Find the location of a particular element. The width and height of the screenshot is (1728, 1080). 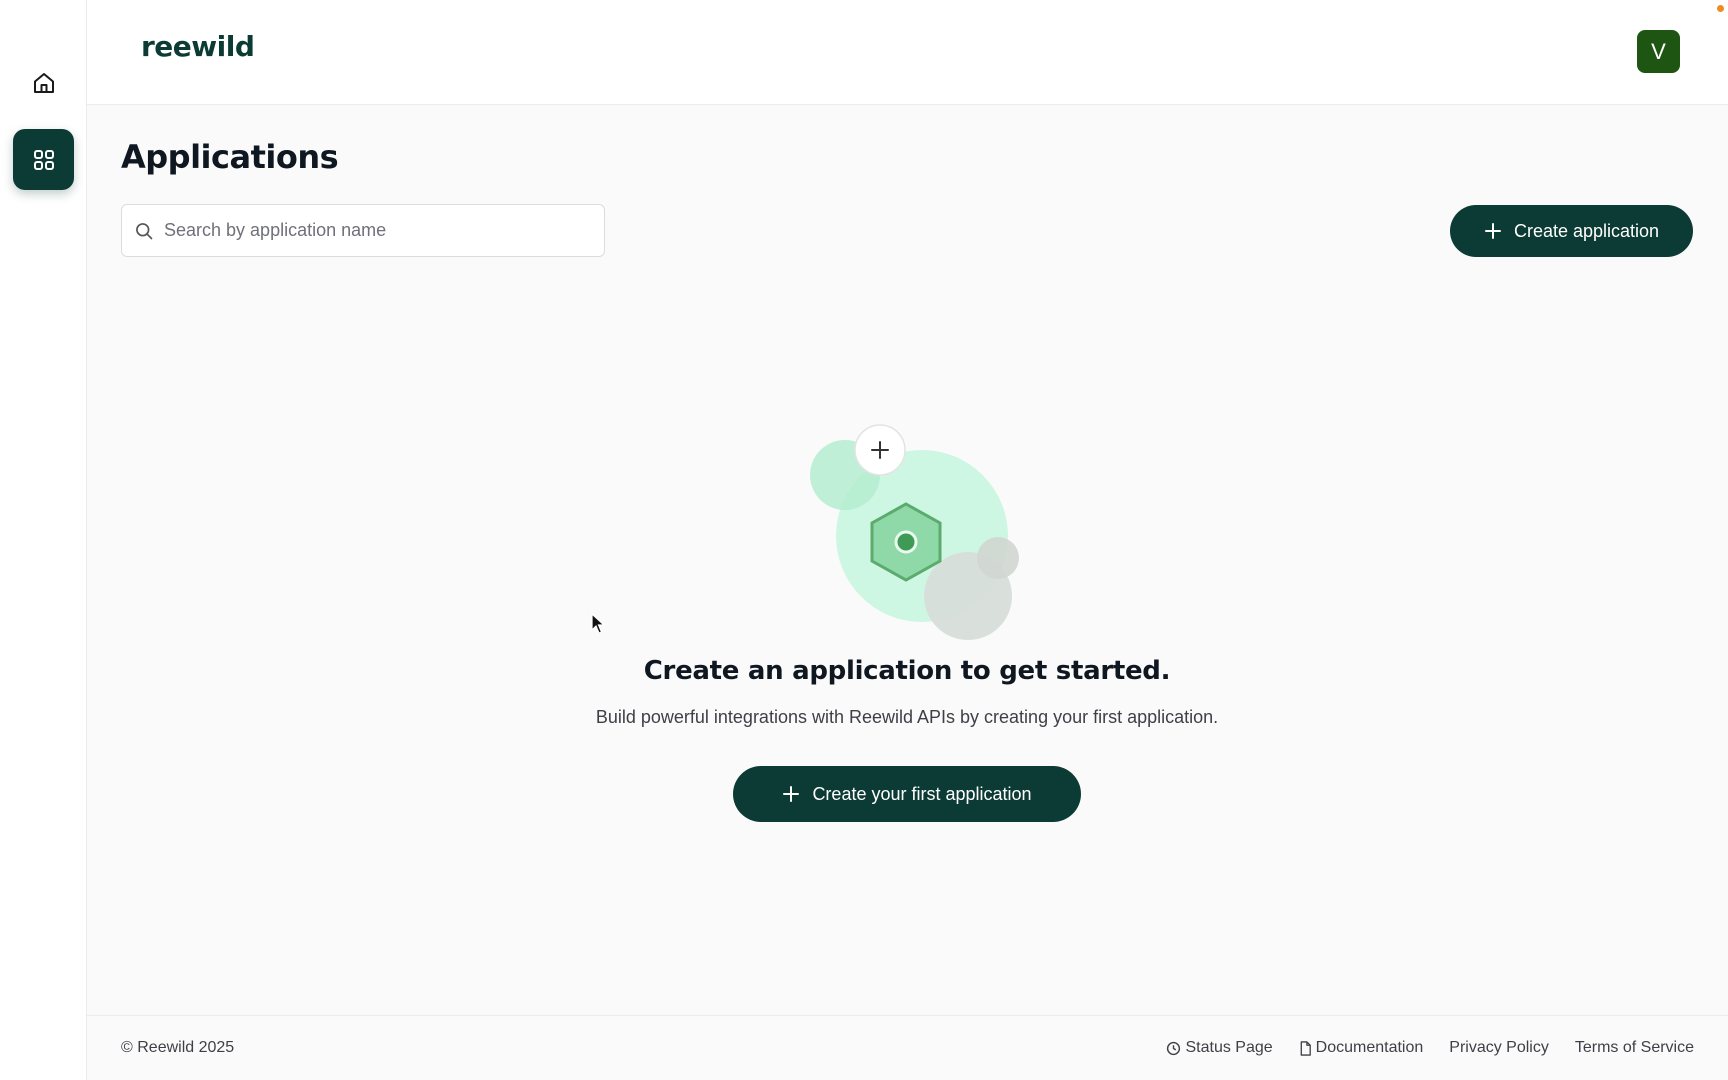

mouse-cursor-icon is located at coordinates (598, 623).